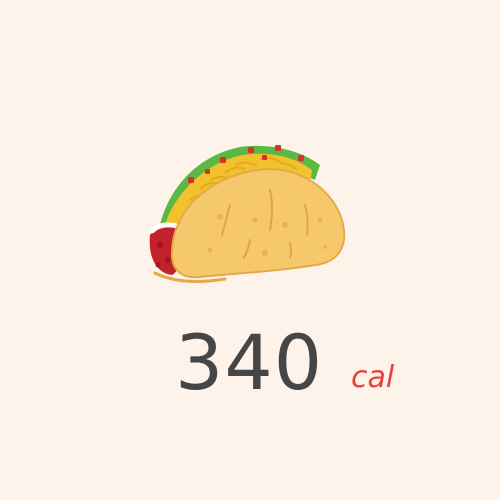 The image size is (500, 500). Describe the element at coordinates (247, 214) in the screenshot. I see `taco-icon` at that location.